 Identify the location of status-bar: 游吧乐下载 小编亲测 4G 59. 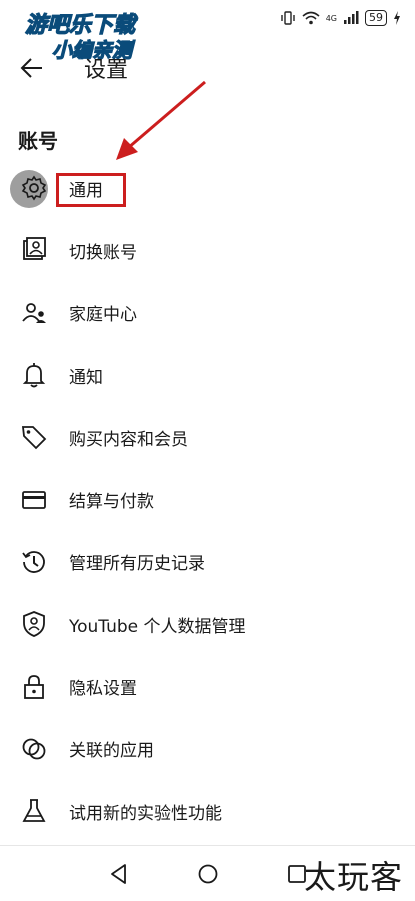
(207, 31).